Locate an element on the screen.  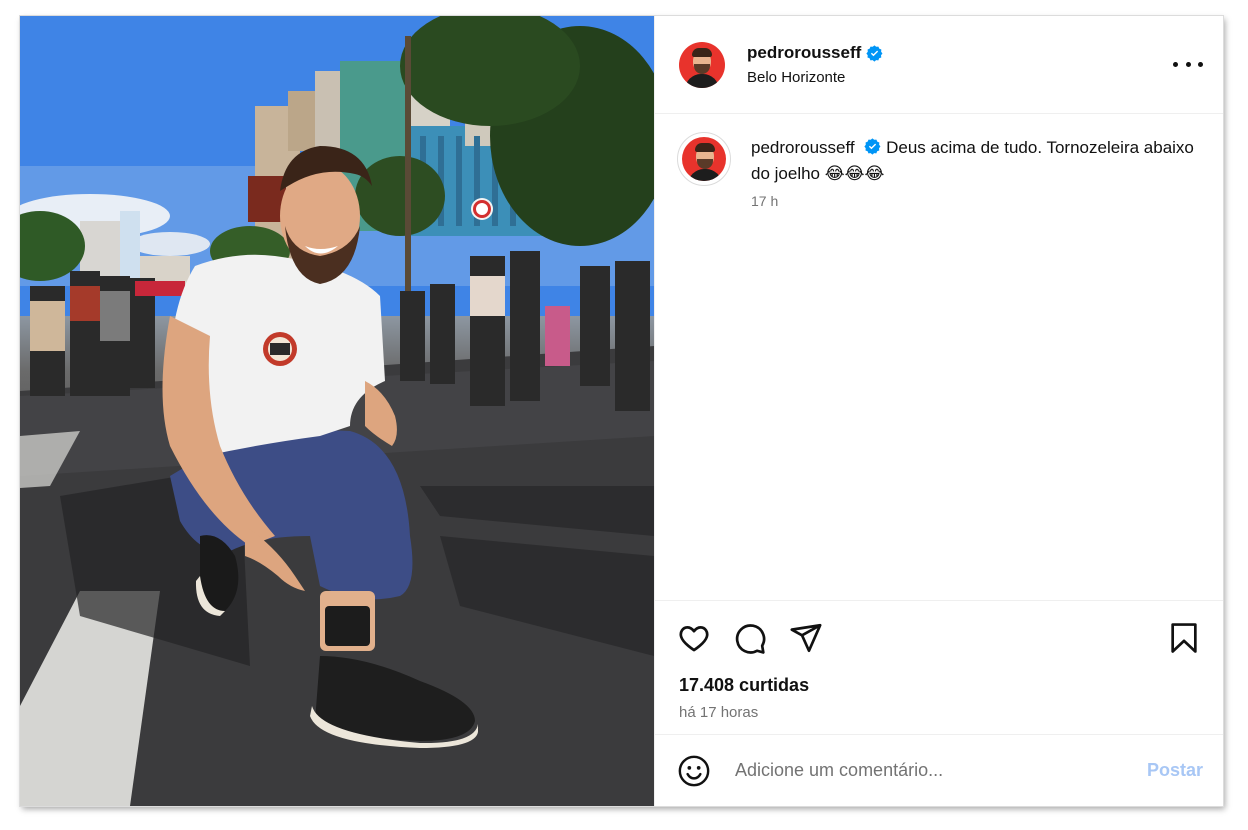
post-actions is located at coordinates (939, 638).